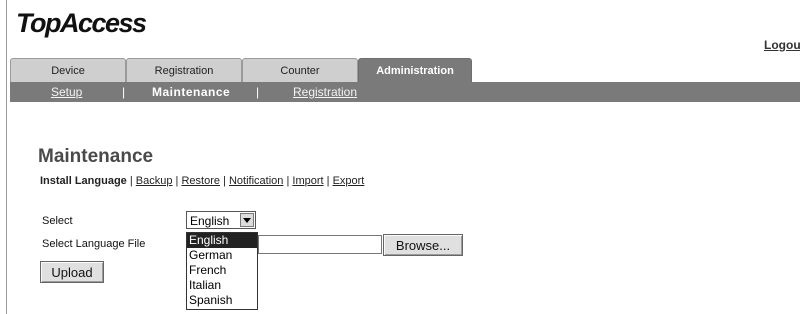 Image resolution: width=800 pixels, height=314 pixels. What do you see at coordinates (6, 157) in the screenshot?
I see `page-border` at bounding box center [6, 157].